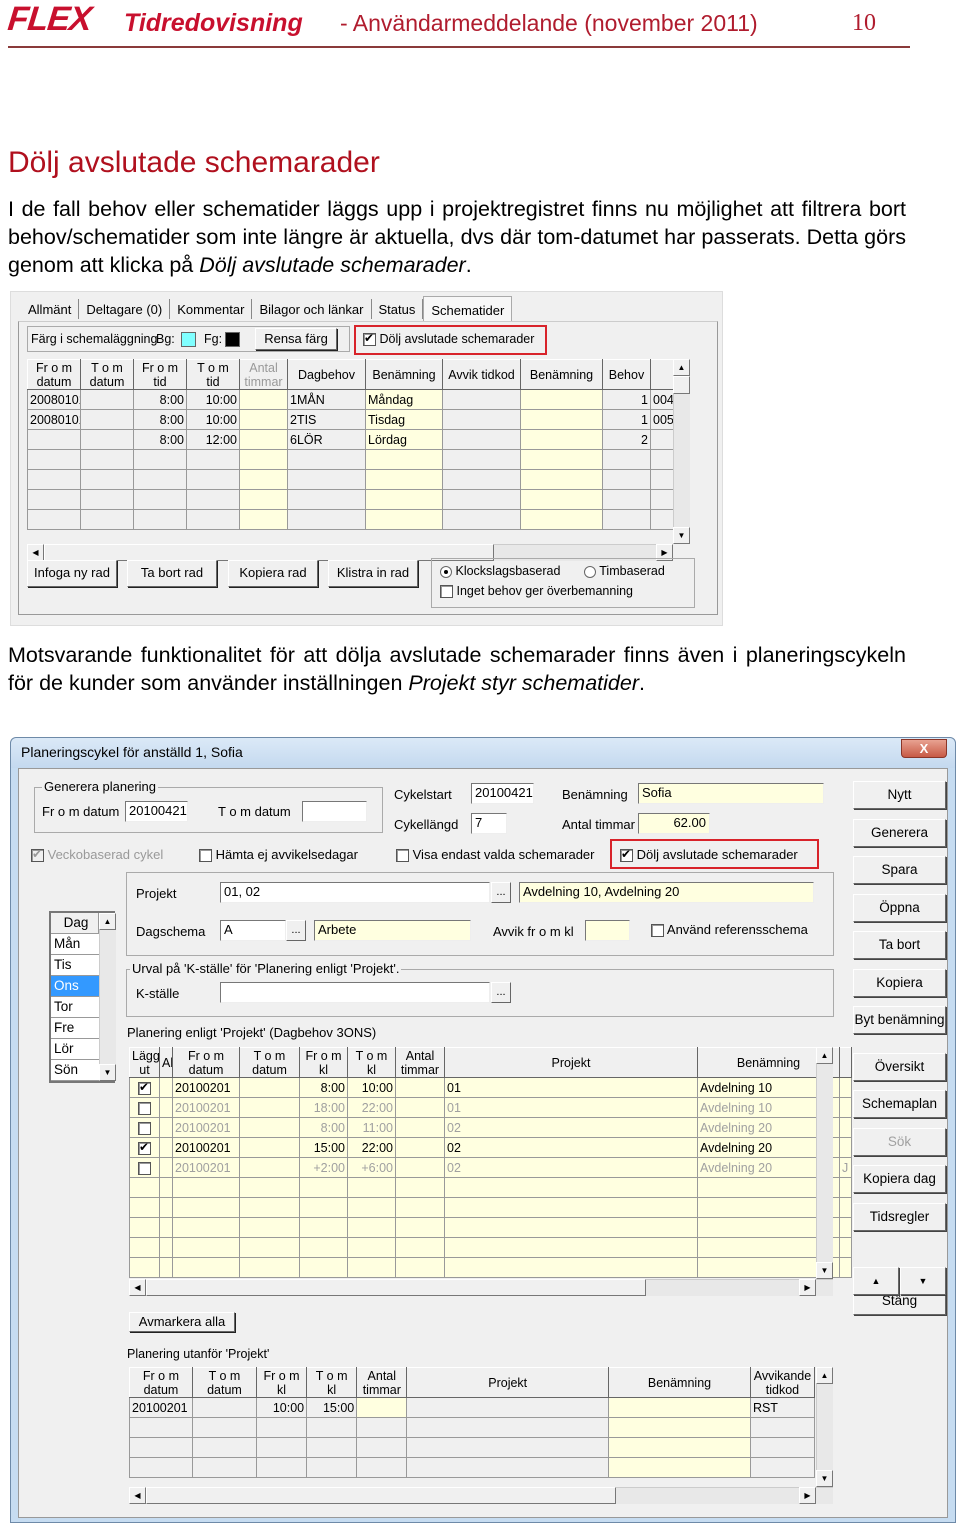 Image resolution: width=960 pixels, height=1529 pixels. Describe the element at coordinates (495, 855) in the screenshot. I see `show-selected-checkbox: Visa endast valda schemarader` at that location.